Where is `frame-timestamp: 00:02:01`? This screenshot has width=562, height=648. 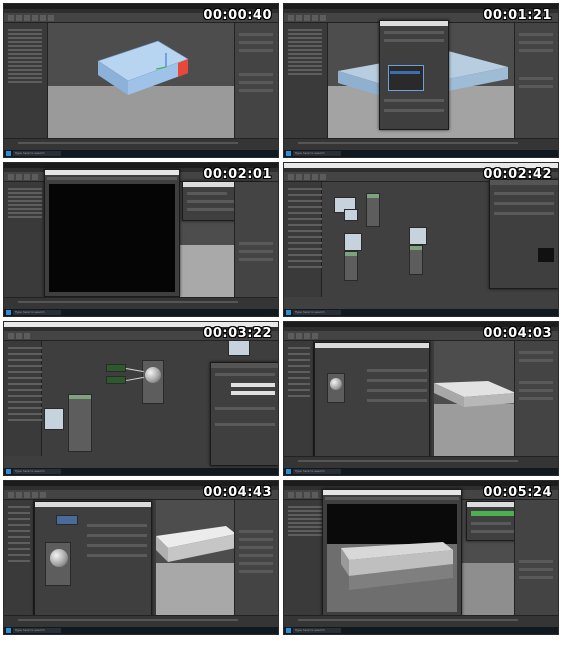
frame-timestamp: 00:02:01 is located at coordinates (237, 174).